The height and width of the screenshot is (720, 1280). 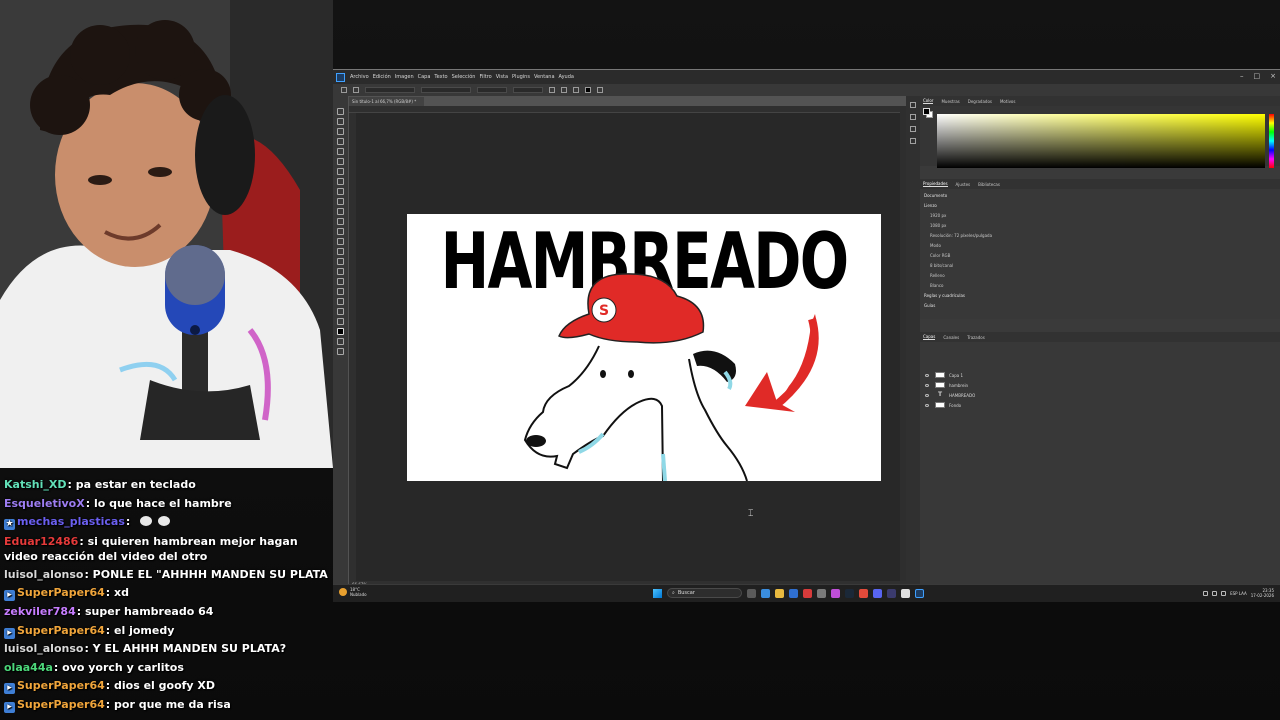 I want to click on move-tool-icon, so click(x=340, y=111).